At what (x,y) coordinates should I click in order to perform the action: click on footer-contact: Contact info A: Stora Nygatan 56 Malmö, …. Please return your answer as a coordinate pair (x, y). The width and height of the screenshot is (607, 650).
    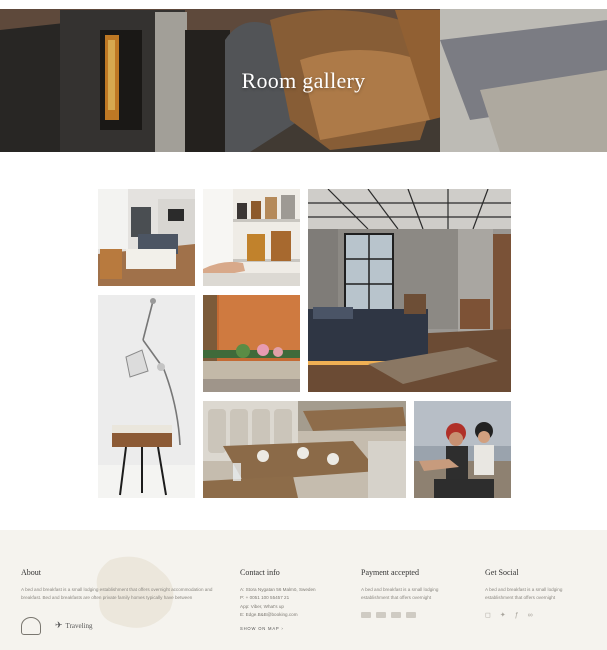
    Looking at the image, I should click on (295, 599).